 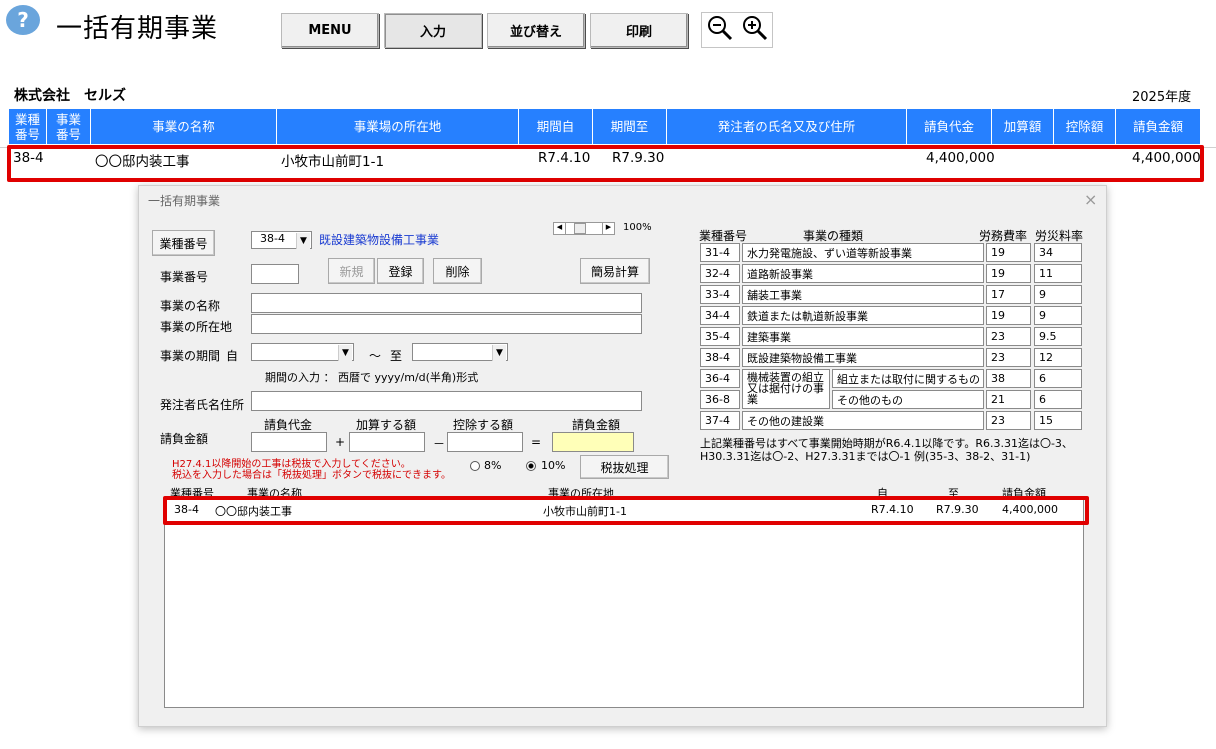 What do you see at coordinates (340, 442) in the screenshot?
I see `plus-sign: +` at bounding box center [340, 442].